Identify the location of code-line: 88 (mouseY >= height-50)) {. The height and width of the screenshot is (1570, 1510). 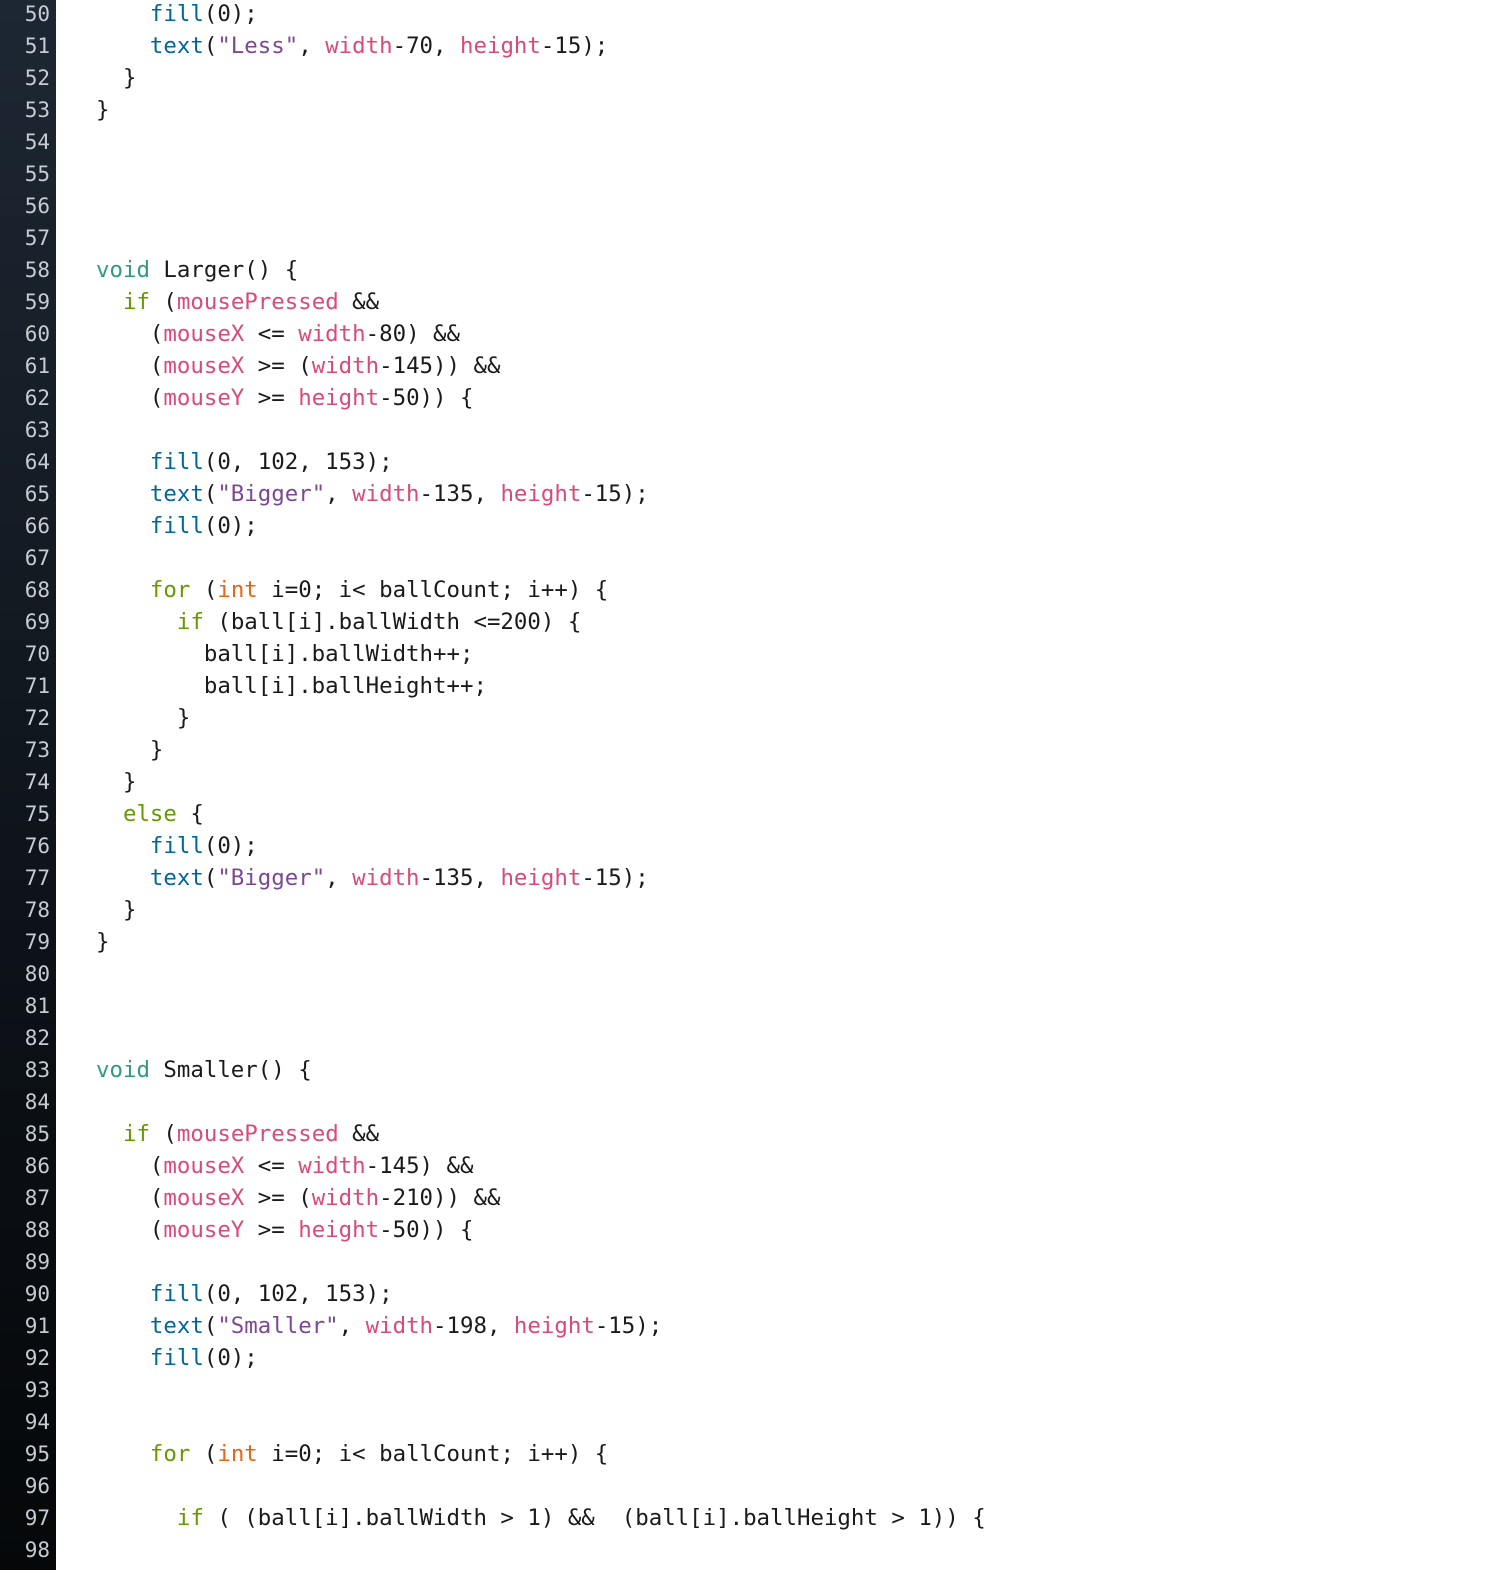
(755, 1230).